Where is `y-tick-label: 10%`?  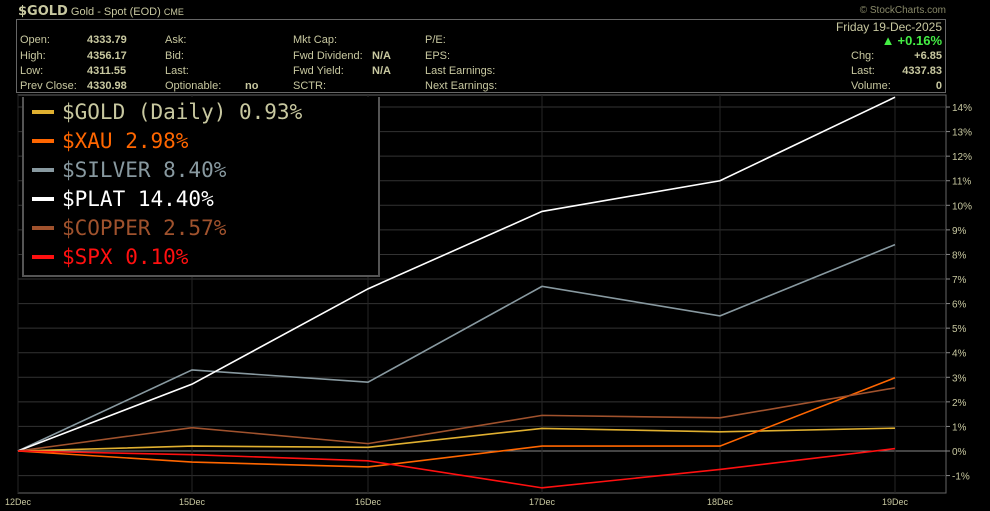
y-tick-label: 10% is located at coordinates (962, 206).